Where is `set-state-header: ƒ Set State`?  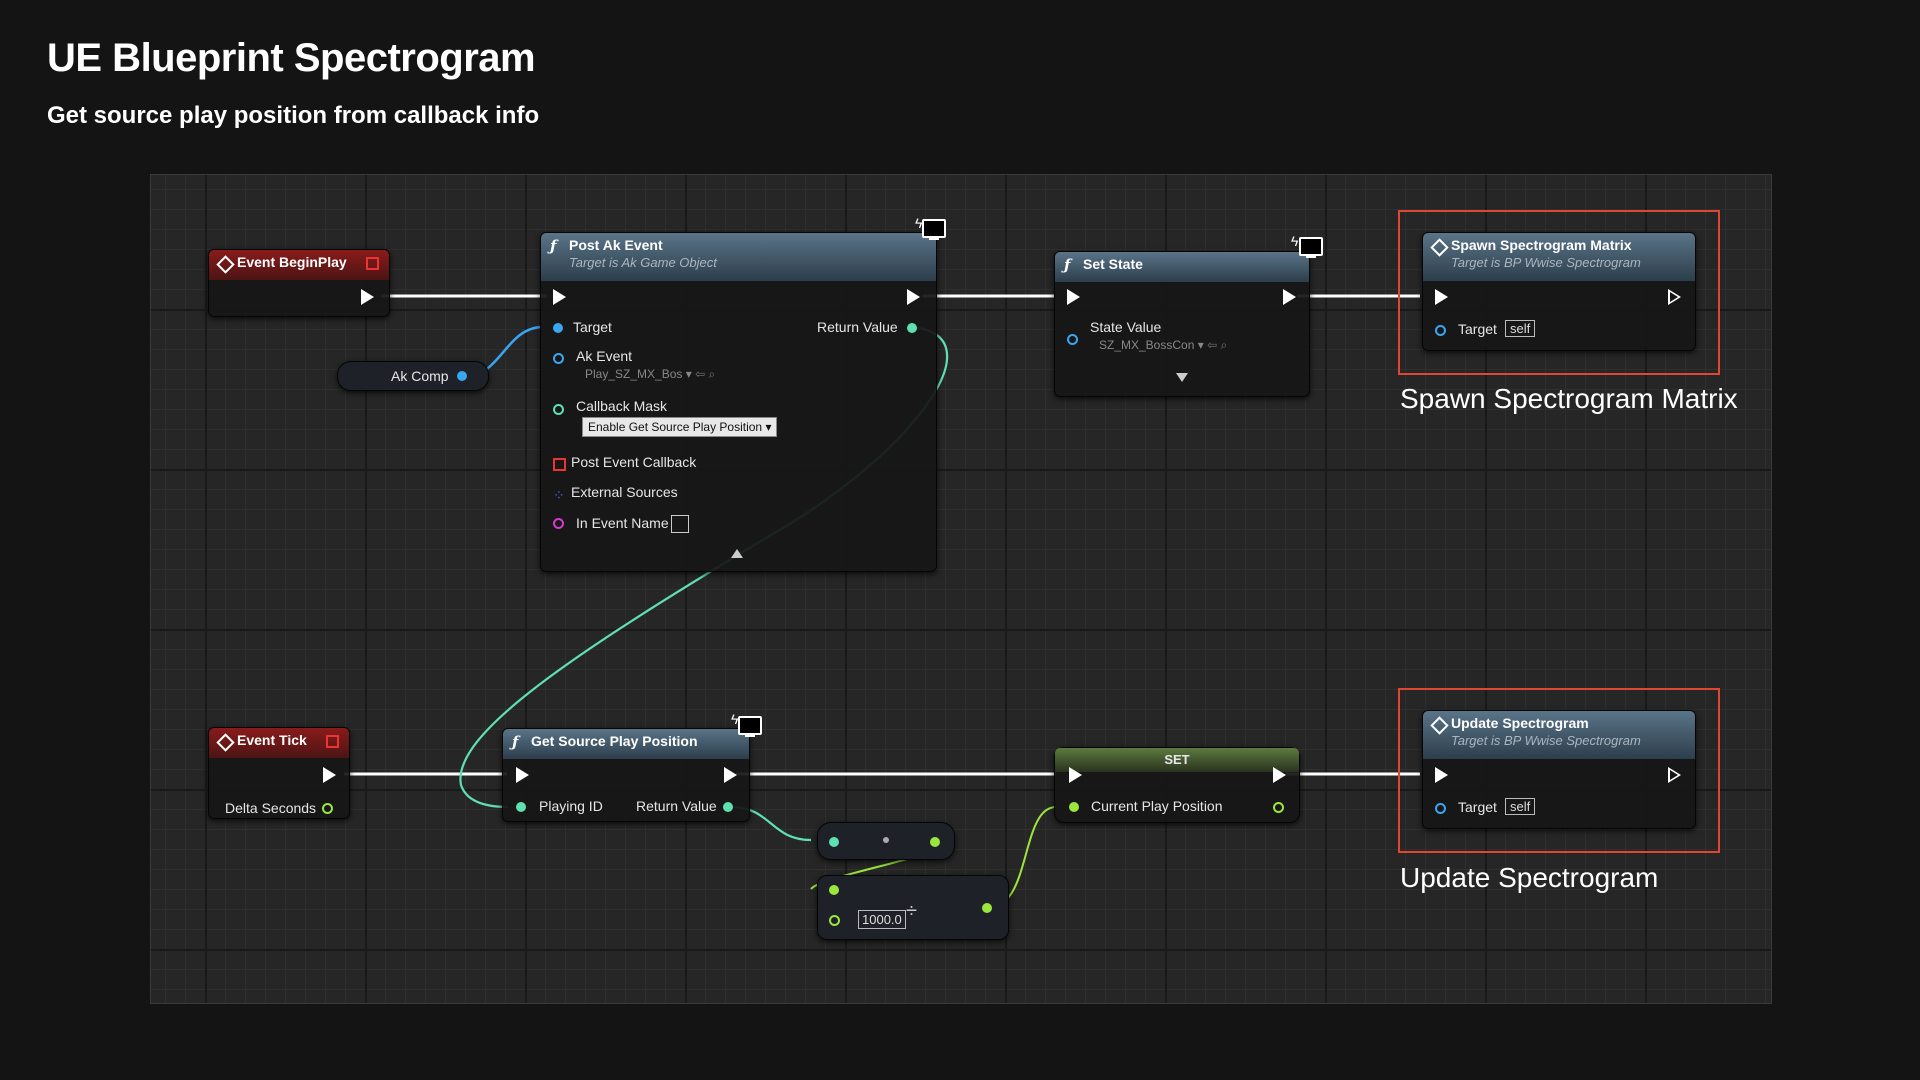 set-state-header: ƒ Set State is located at coordinates (1182, 267).